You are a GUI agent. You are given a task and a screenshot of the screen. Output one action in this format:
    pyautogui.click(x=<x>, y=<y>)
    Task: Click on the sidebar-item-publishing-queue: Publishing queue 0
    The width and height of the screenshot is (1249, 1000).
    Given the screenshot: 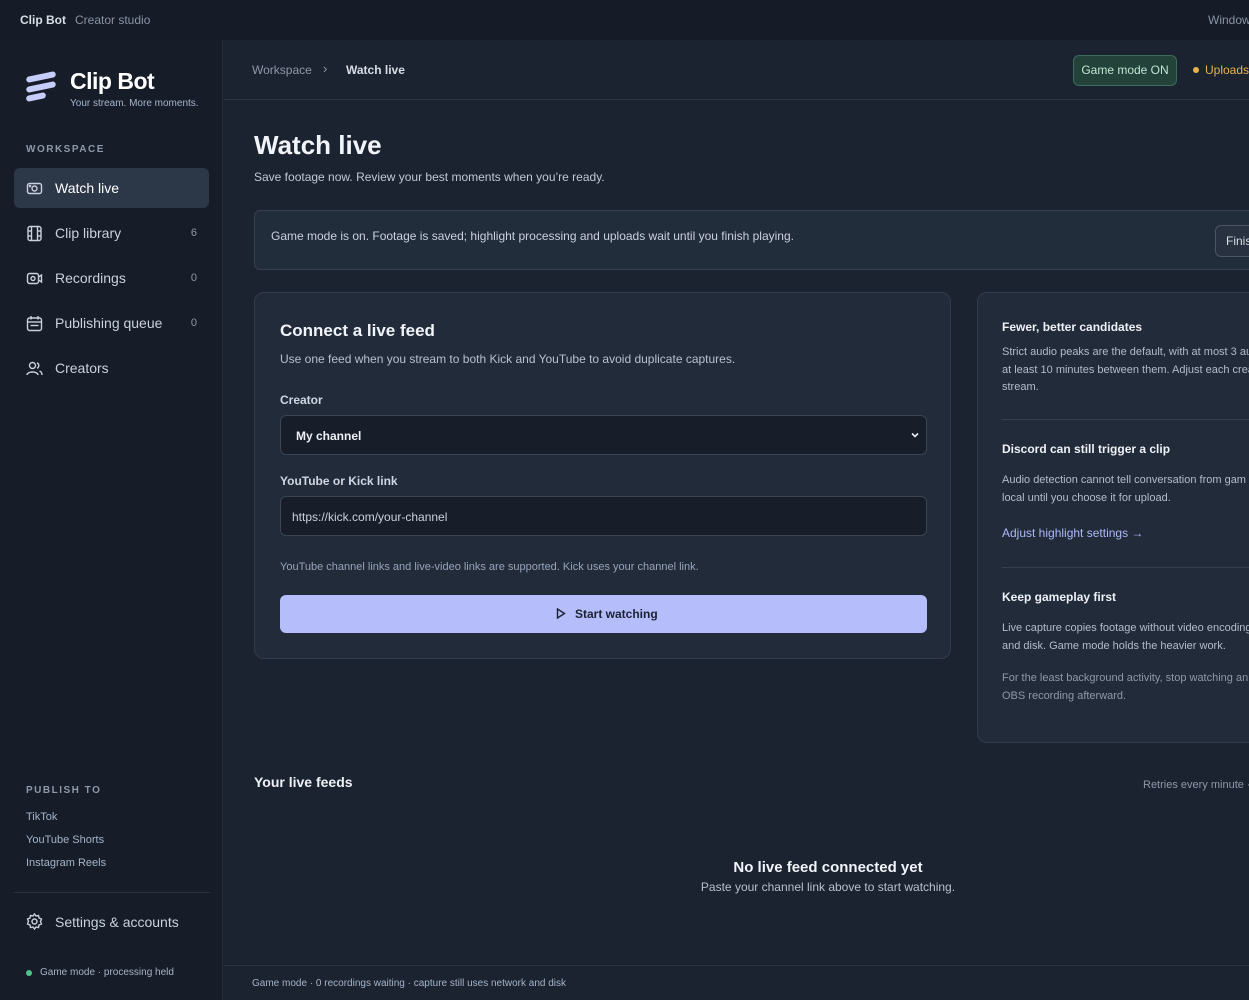 What is the action you would take?
    pyautogui.click(x=111, y=323)
    